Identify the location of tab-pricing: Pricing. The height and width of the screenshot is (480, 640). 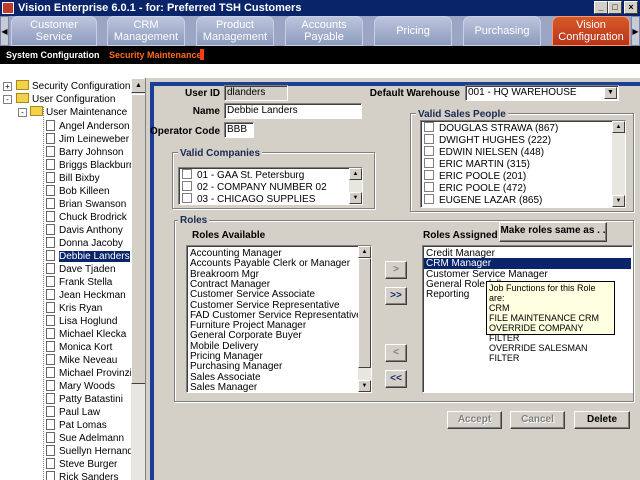
(413, 31).